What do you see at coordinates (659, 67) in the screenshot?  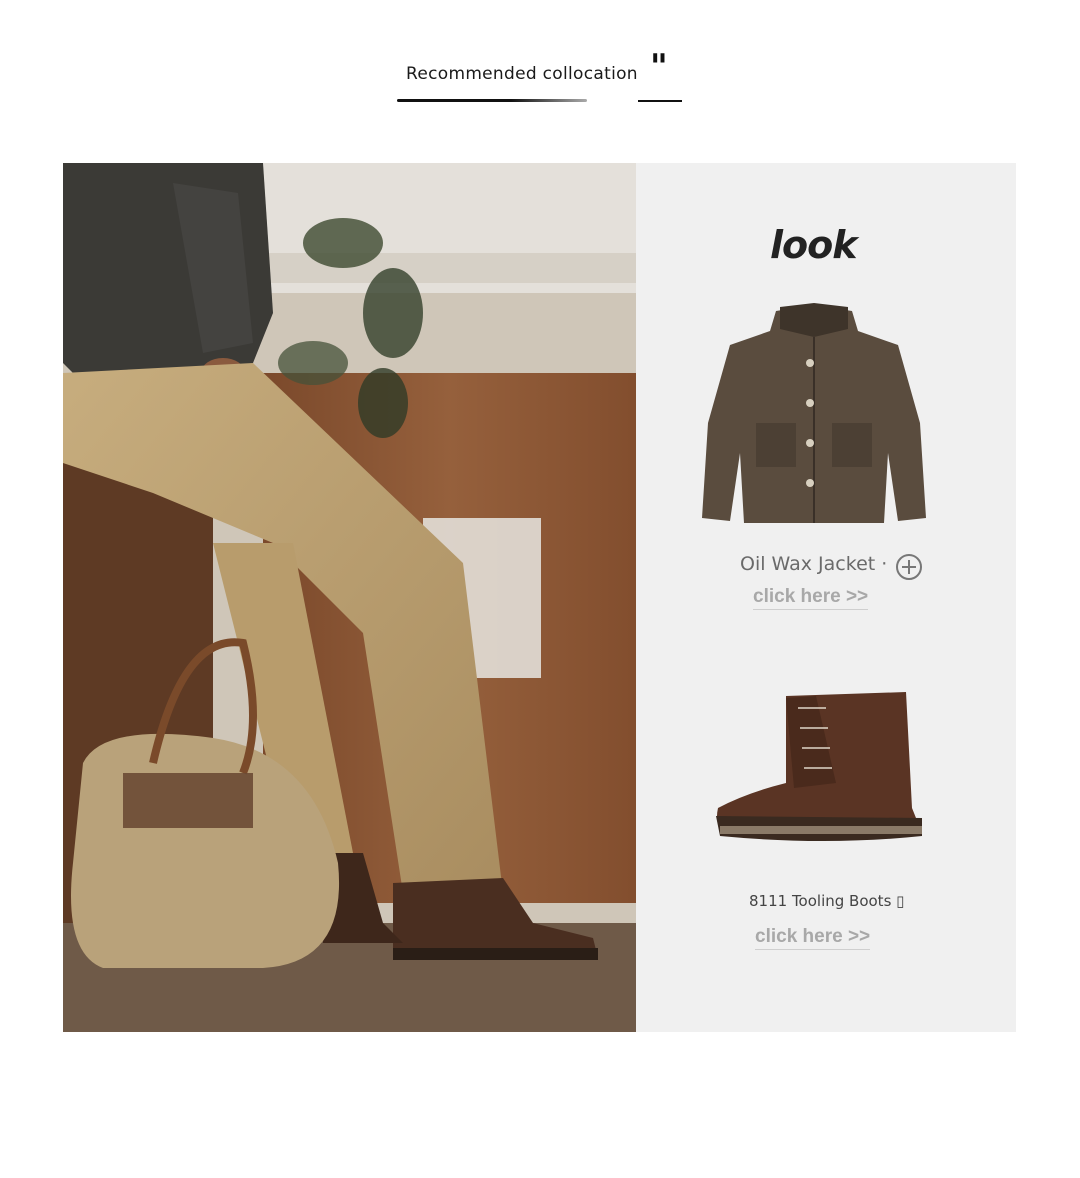 I see `quote-icon: "` at bounding box center [659, 67].